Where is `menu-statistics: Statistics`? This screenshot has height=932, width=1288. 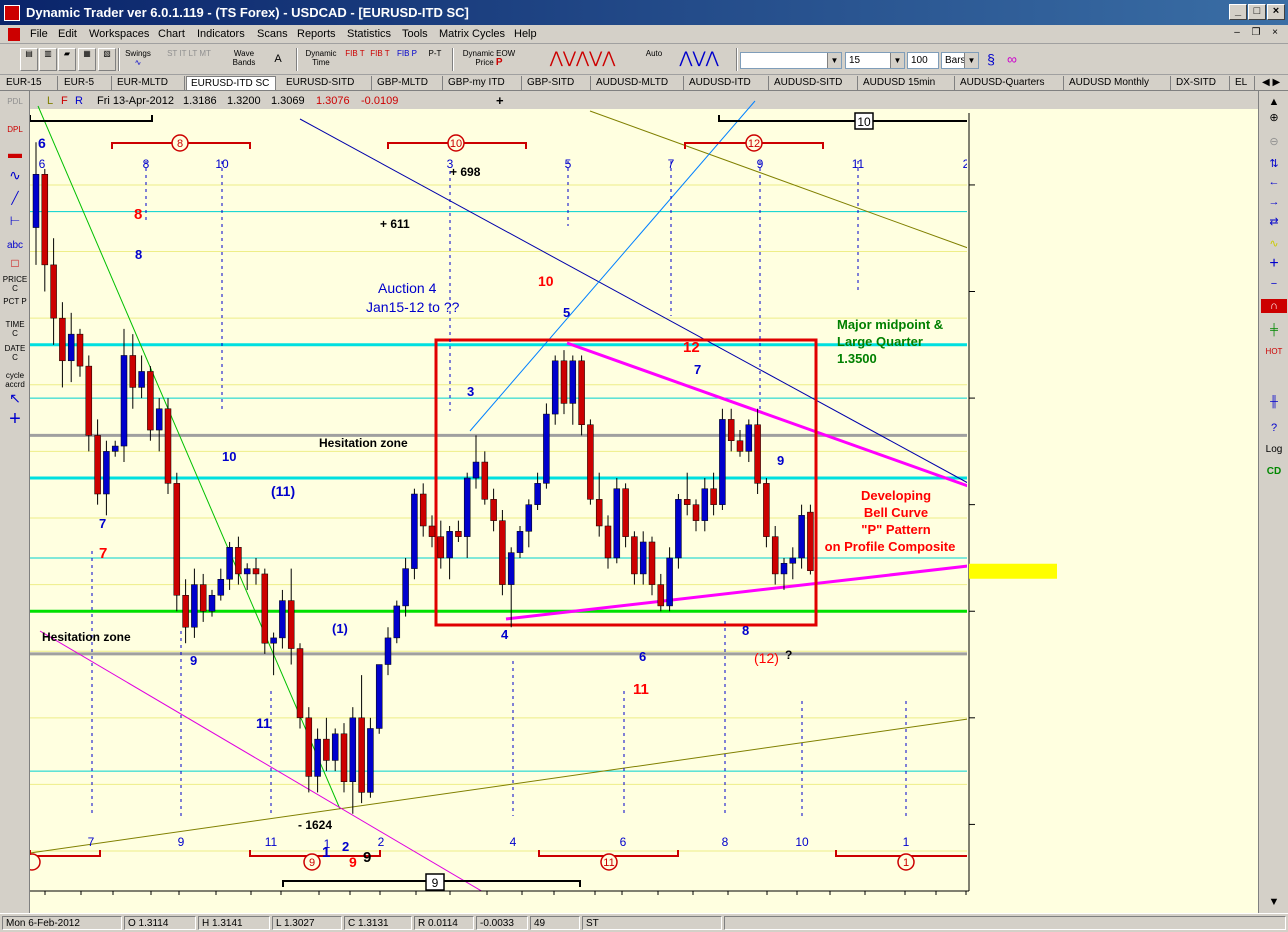 menu-statistics: Statistics is located at coordinates (369, 34).